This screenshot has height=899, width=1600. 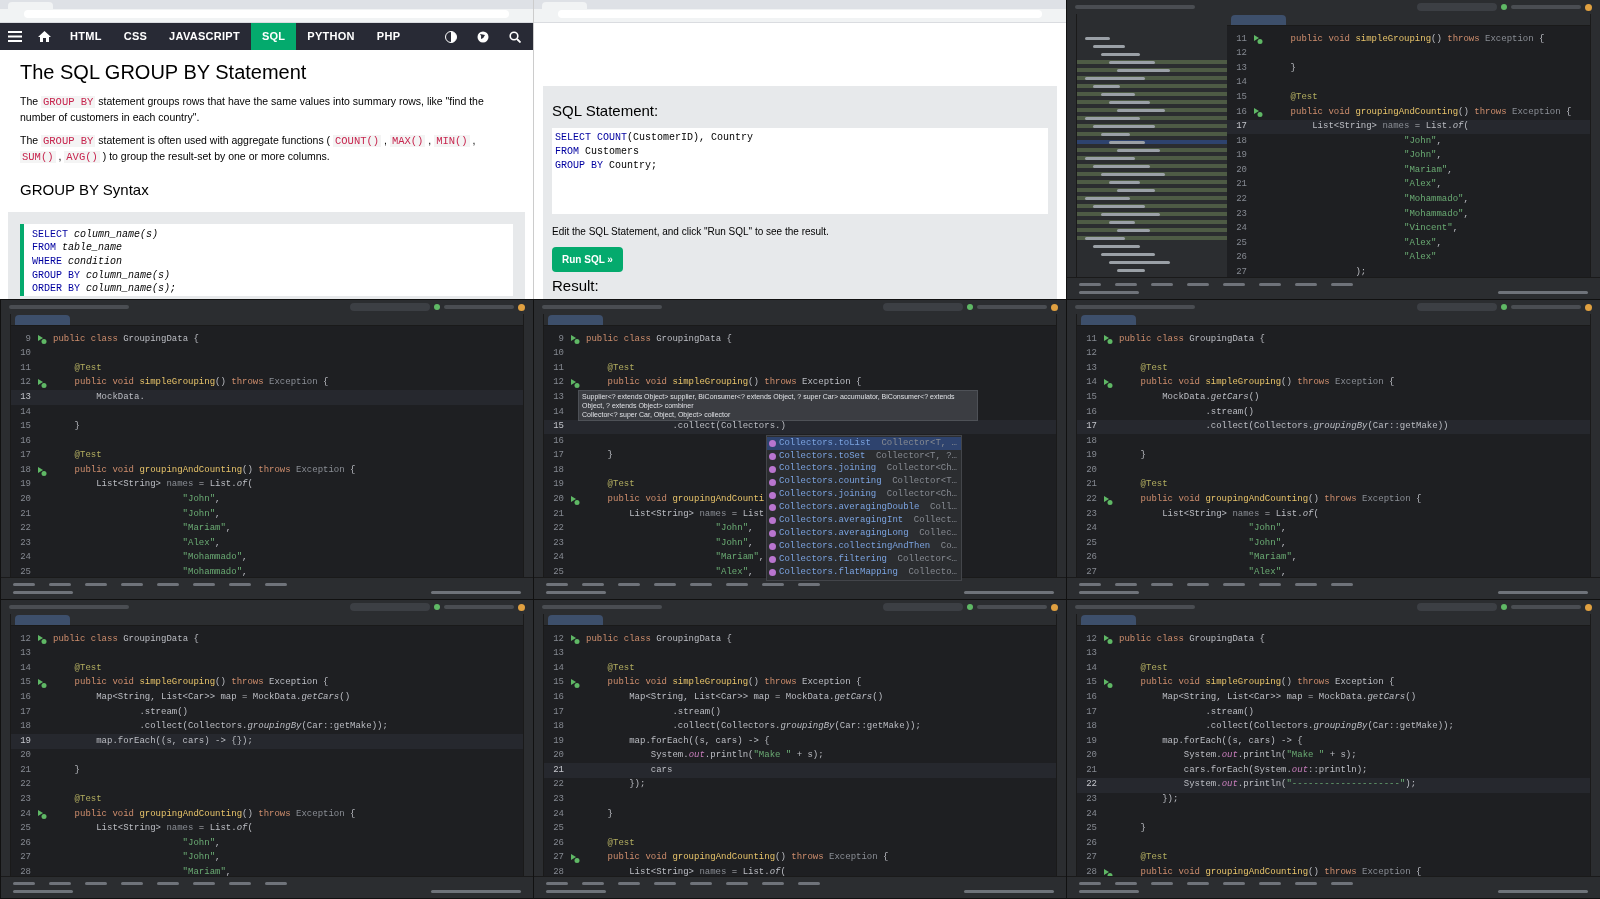 What do you see at coordinates (44, 36) in the screenshot?
I see `home-icon` at bounding box center [44, 36].